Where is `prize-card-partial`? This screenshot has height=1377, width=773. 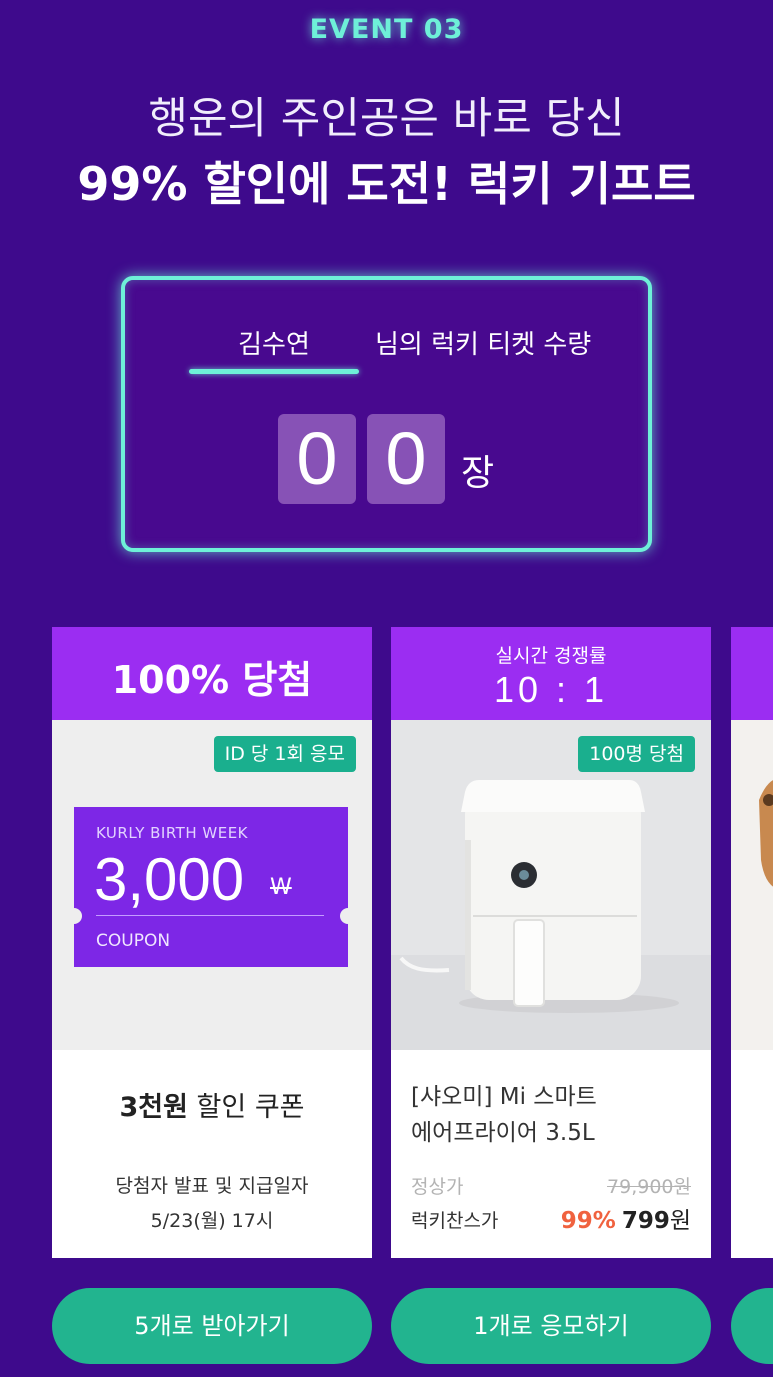 prize-card-partial is located at coordinates (752, 942).